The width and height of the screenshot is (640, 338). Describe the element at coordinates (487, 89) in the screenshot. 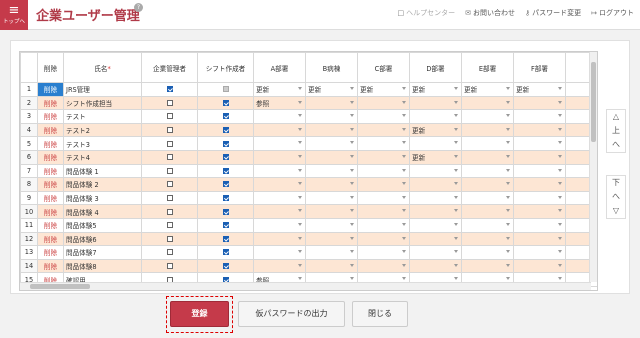

I see `dept-select-4: 更新` at that location.